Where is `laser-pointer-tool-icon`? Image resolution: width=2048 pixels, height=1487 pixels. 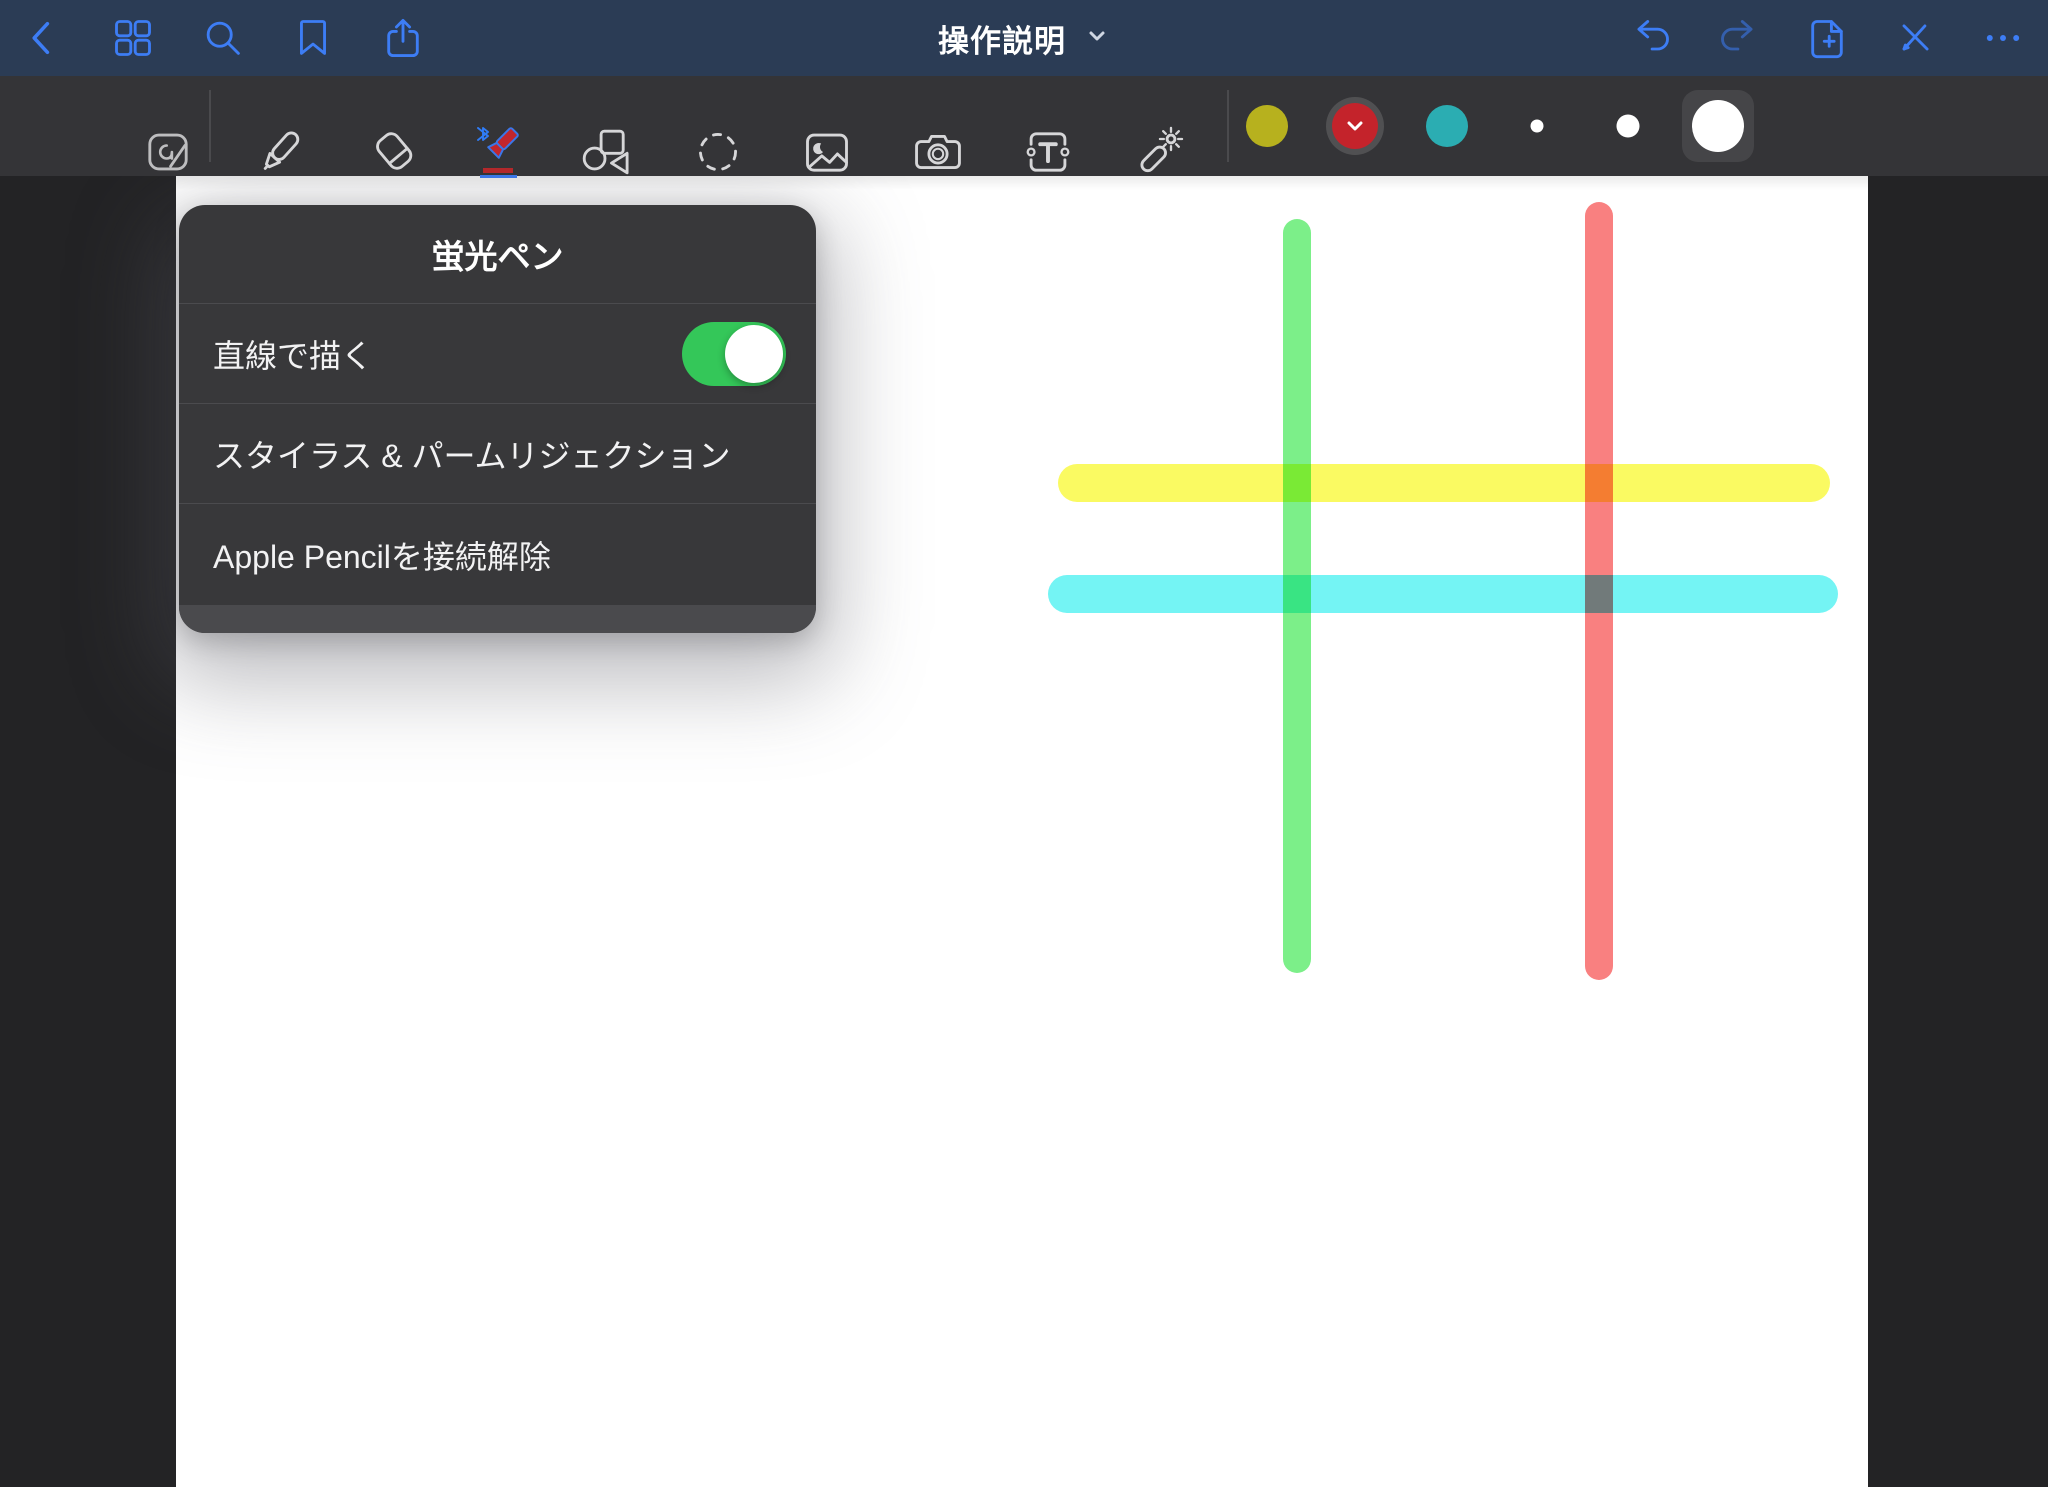
laser-pointer-tool-icon is located at coordinates (1158, 152).